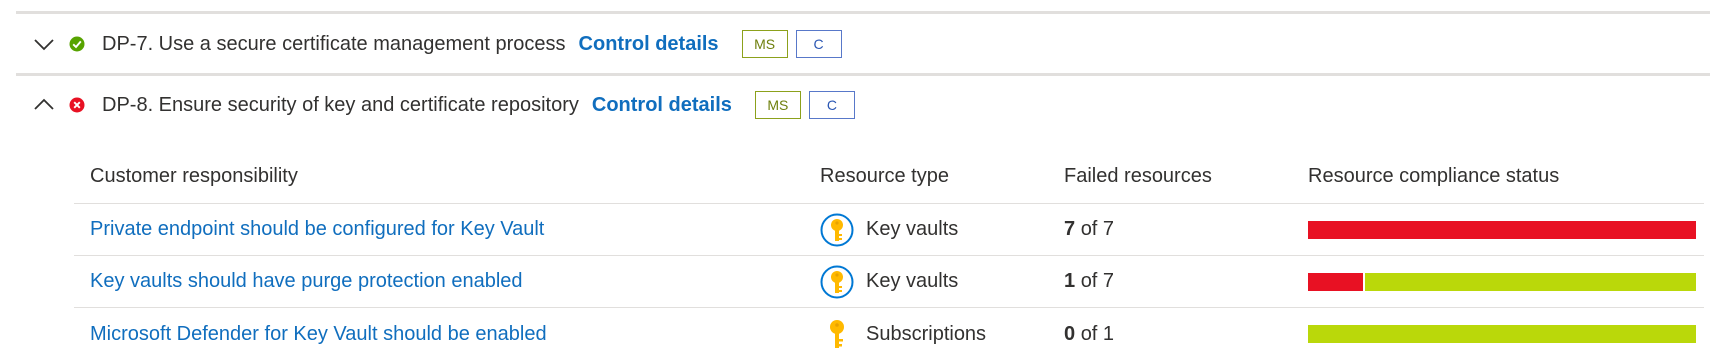  I want to click on header-resource-type: Resource type, so click(884, 176).